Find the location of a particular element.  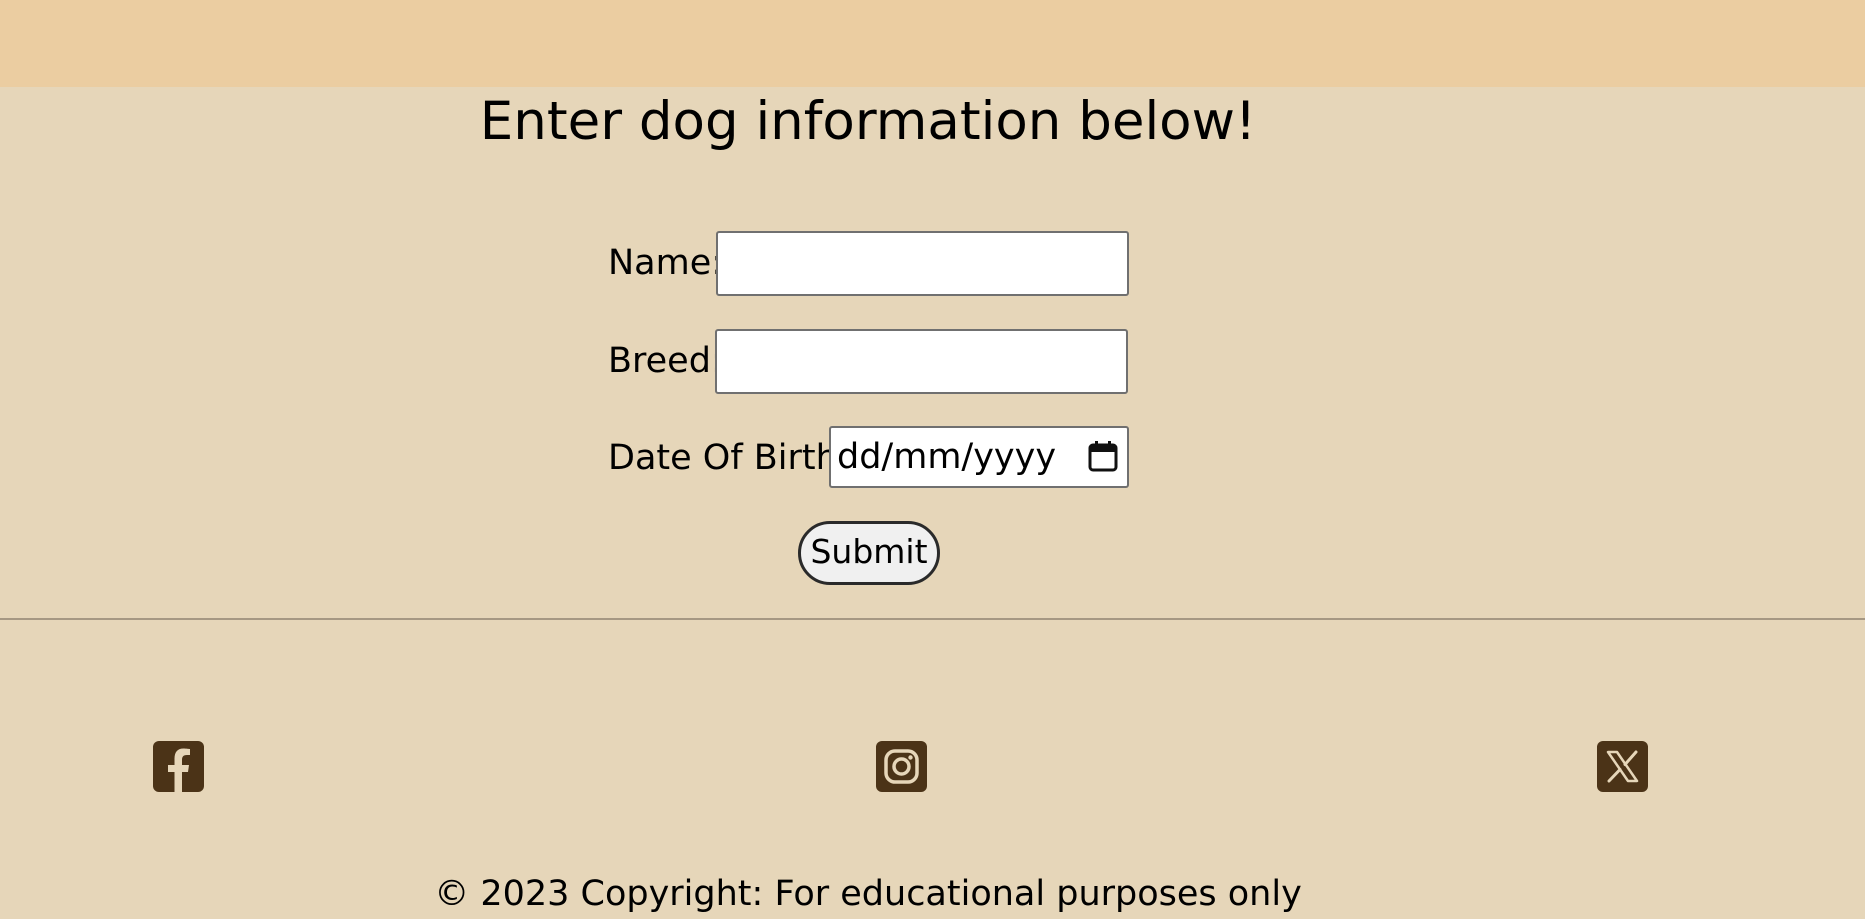

x-twitter-link is located at coordinates (1622, 766).